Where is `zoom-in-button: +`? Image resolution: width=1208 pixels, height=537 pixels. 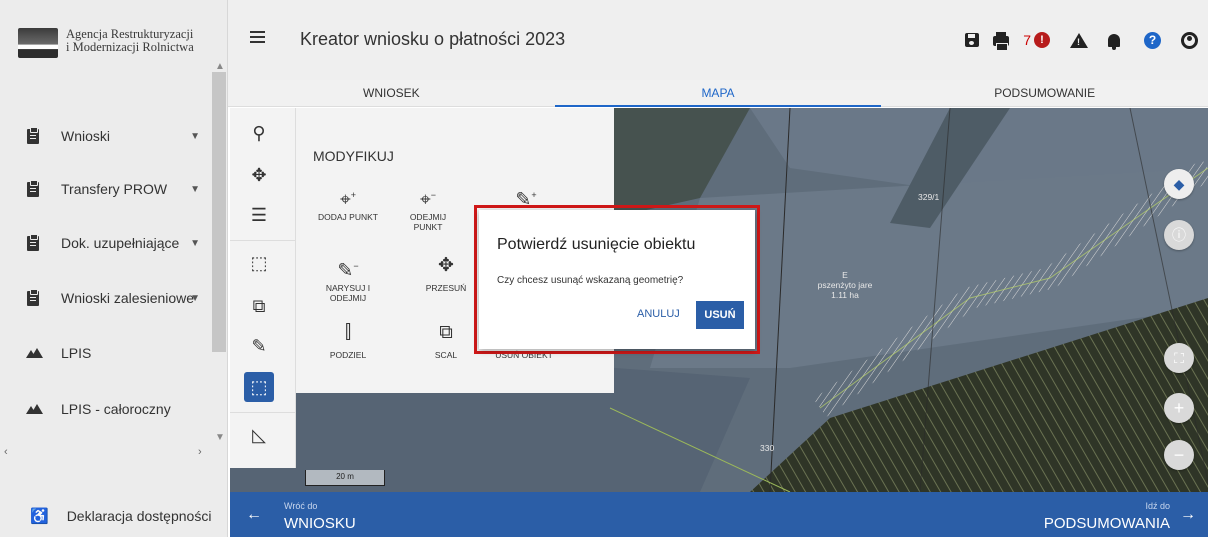 zoom-in-button: + is located at coordinates (1179, 408).